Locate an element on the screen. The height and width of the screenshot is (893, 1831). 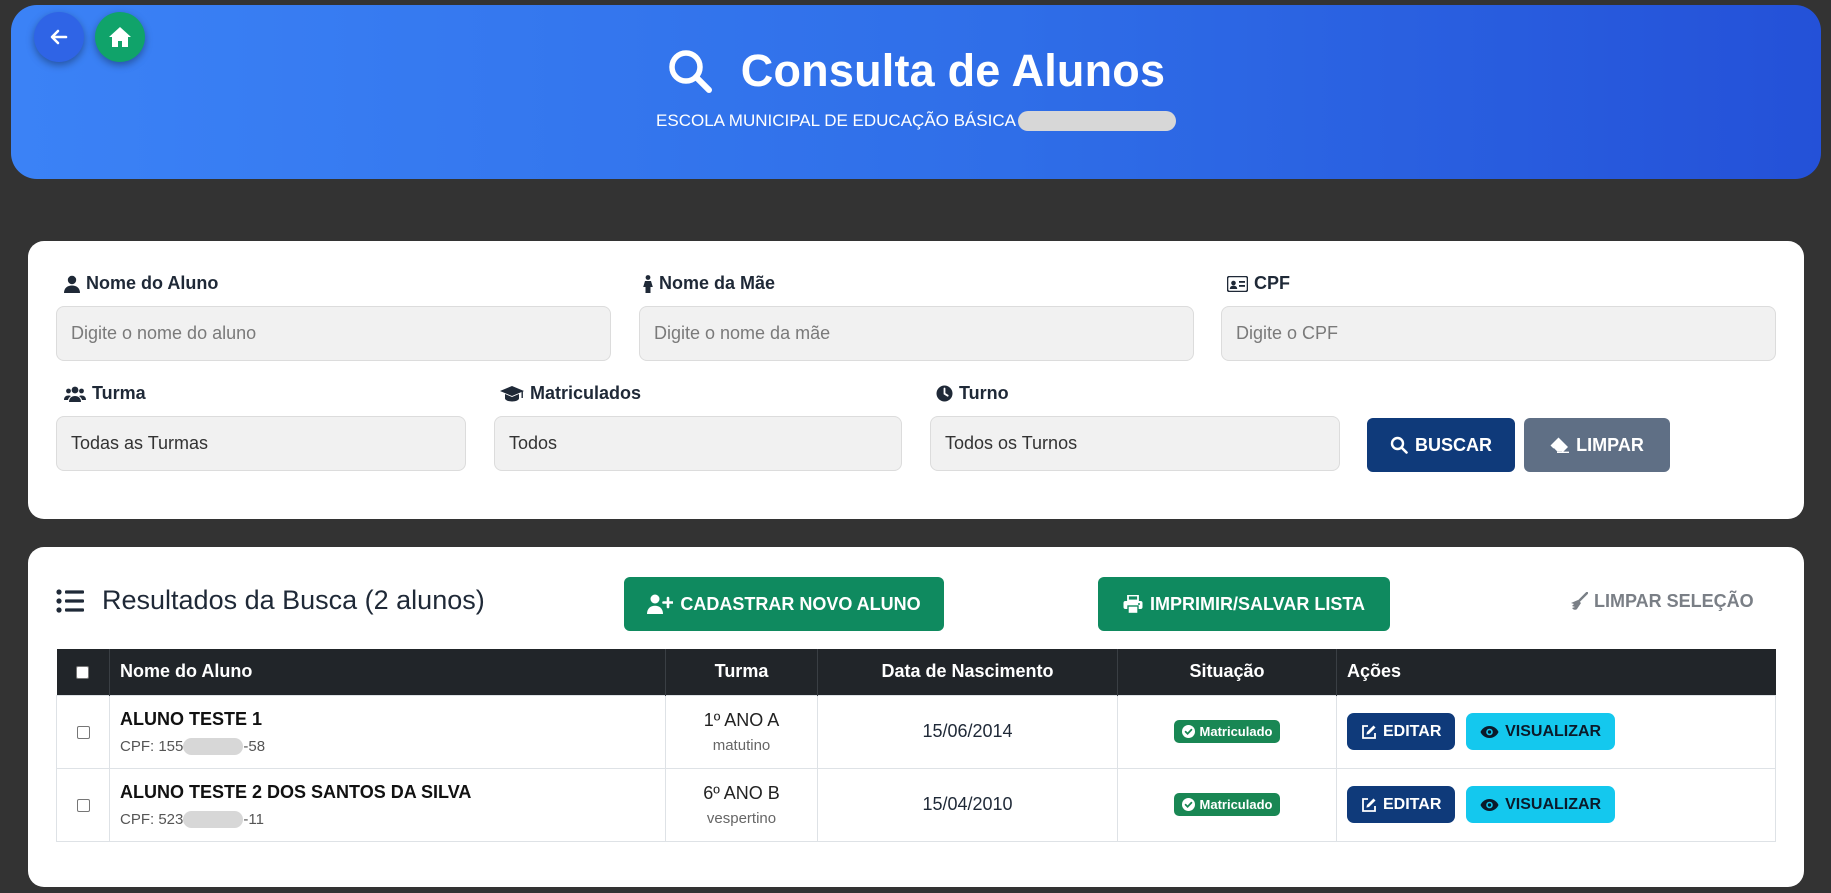
student-turno: vespertino is located at coordinates (741, 818).